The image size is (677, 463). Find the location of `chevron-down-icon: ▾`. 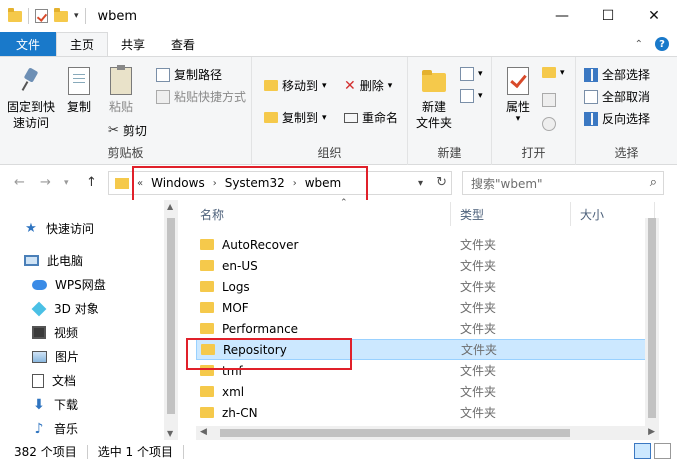

chevron-down-icon: ▾ is located at coordinates (390, 85).